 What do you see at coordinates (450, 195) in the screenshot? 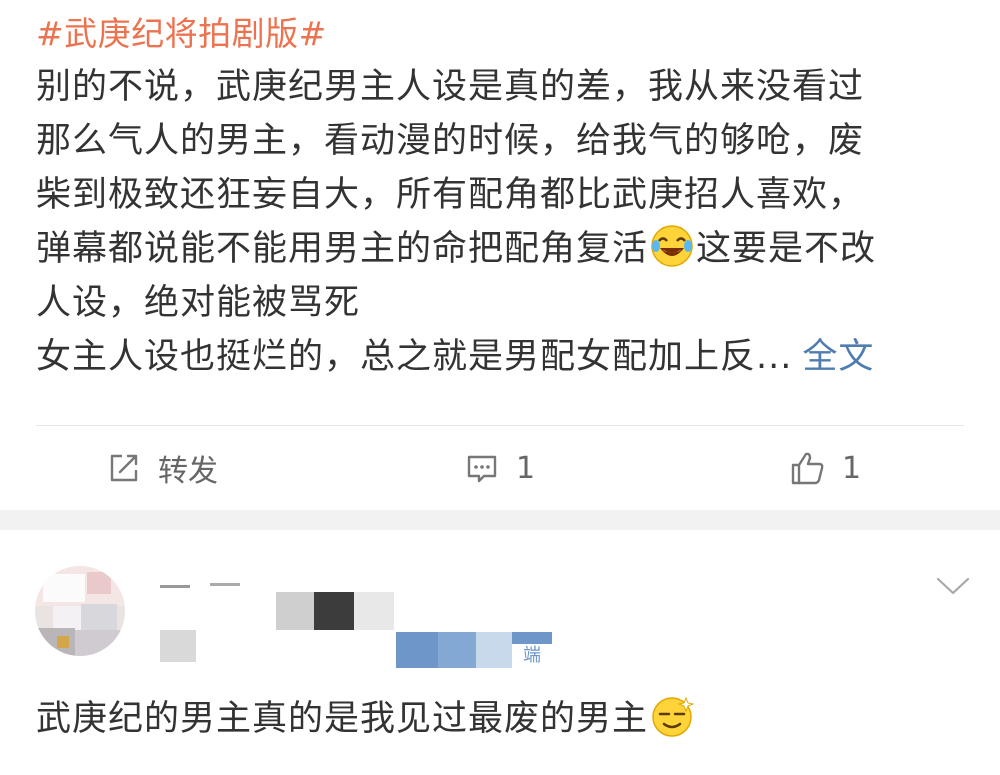
I see `post-line: 柴到极致还狂妄自大，所有配角都比武庚招人喜欢，` at bounding box center [450, 195].